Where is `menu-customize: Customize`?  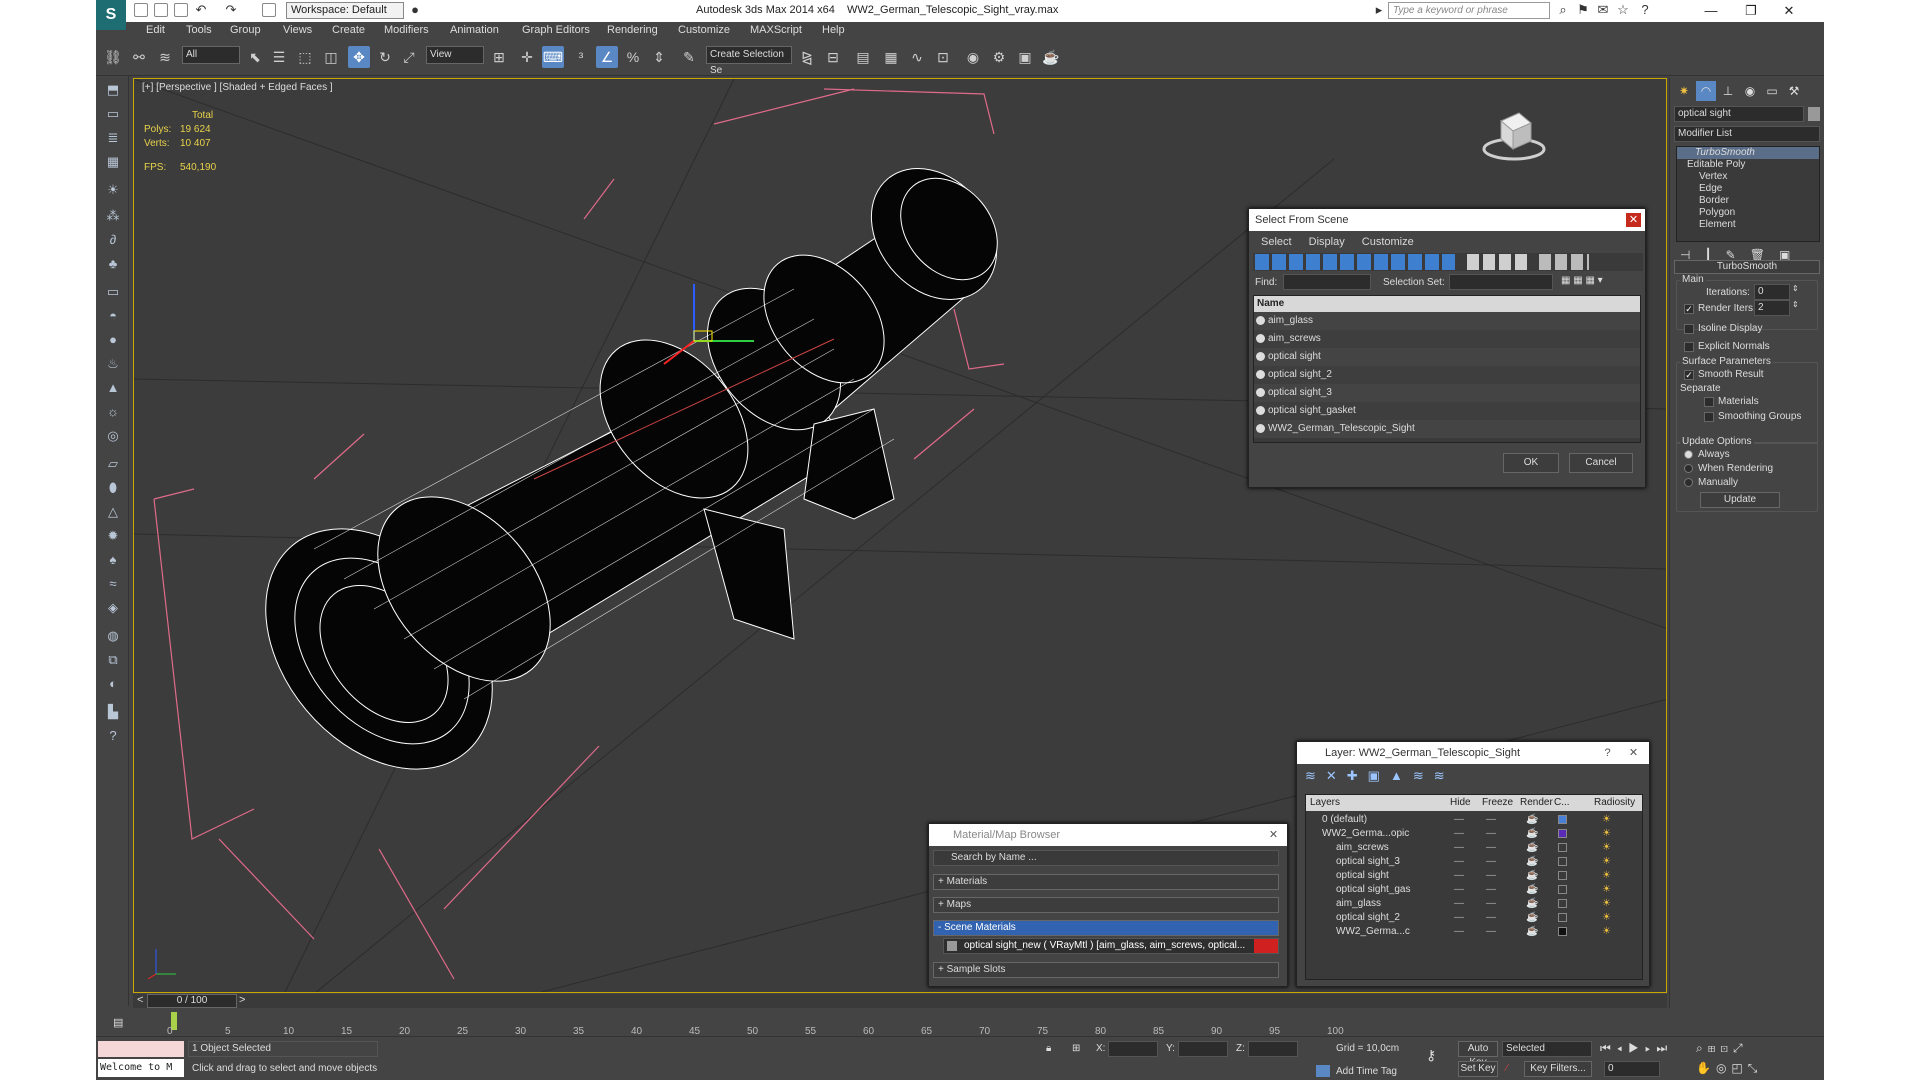
menu-customize: Customize is located at coordinates (704, 30).